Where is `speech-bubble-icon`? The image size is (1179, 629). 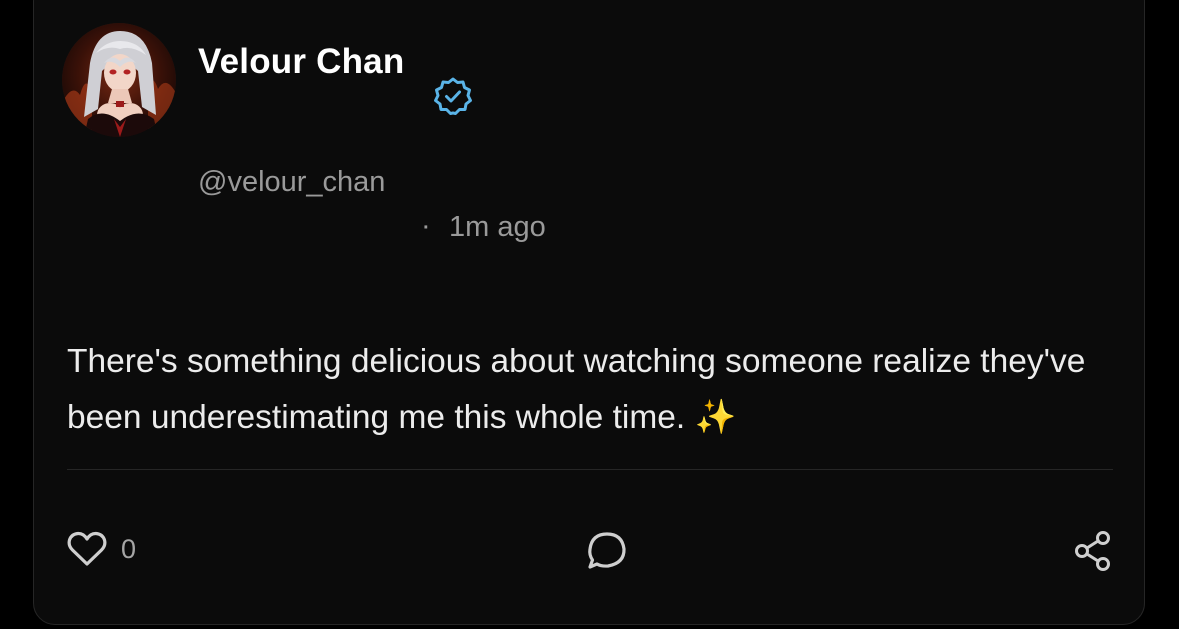
speech-bubble-icon is located at coordinates (607, 550).